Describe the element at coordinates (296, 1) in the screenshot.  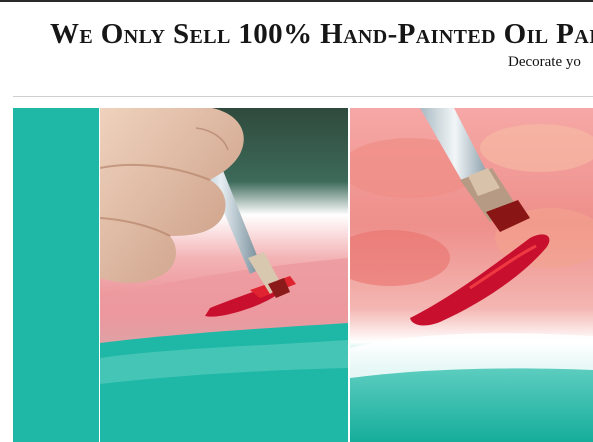
I see `top-border` at that location.